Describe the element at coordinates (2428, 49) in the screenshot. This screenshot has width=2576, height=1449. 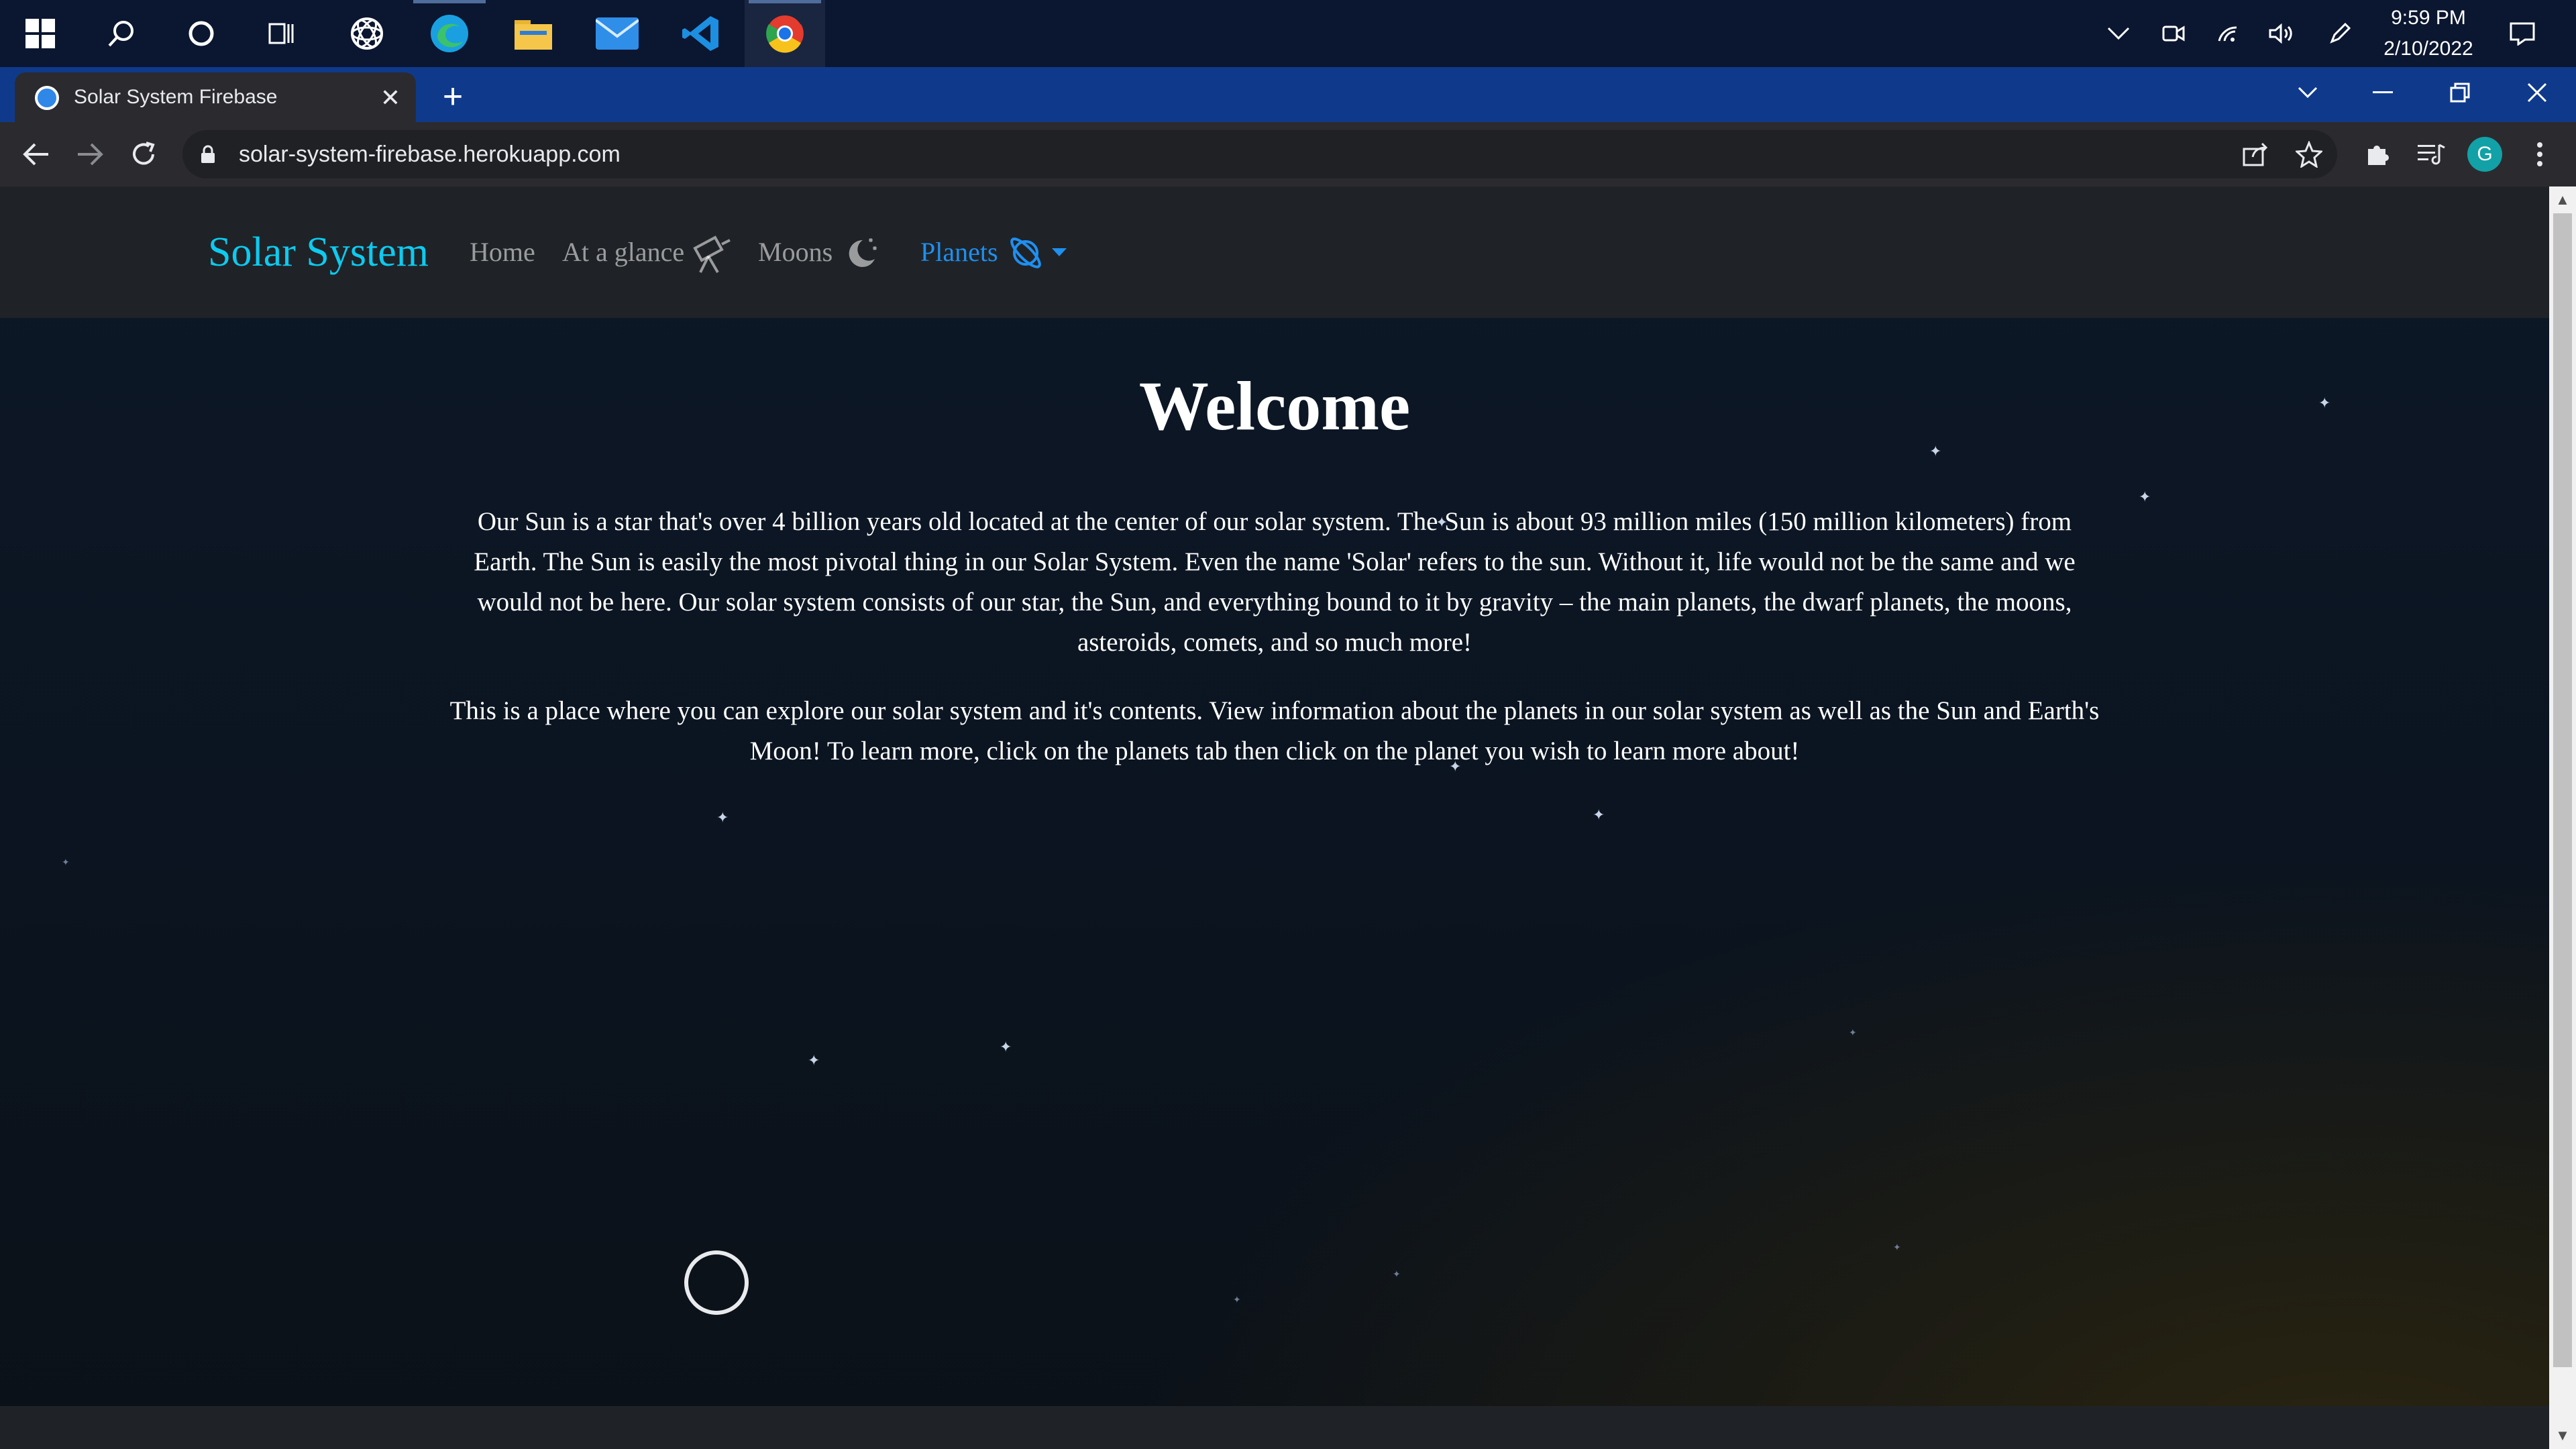
I see `clock-date: 2/10/2022` at that location.